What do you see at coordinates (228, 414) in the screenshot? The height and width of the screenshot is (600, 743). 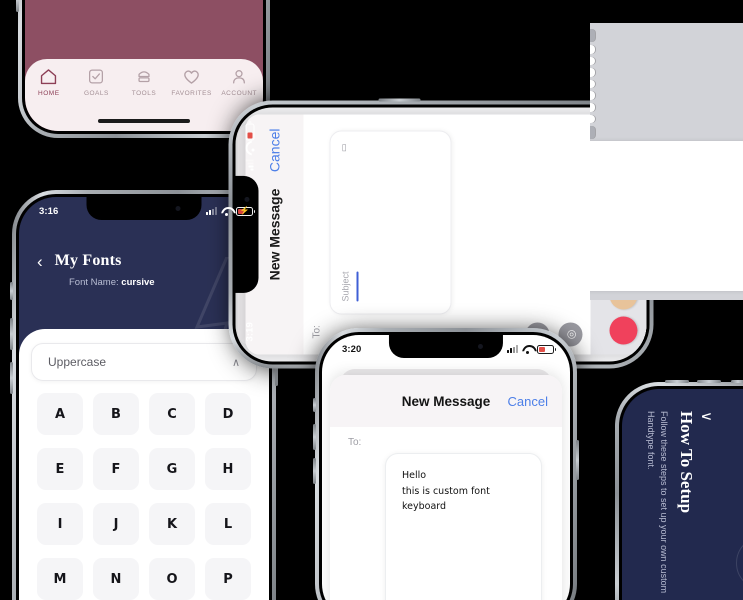 I see `letter-key: D` at bounding box center [228, 414].